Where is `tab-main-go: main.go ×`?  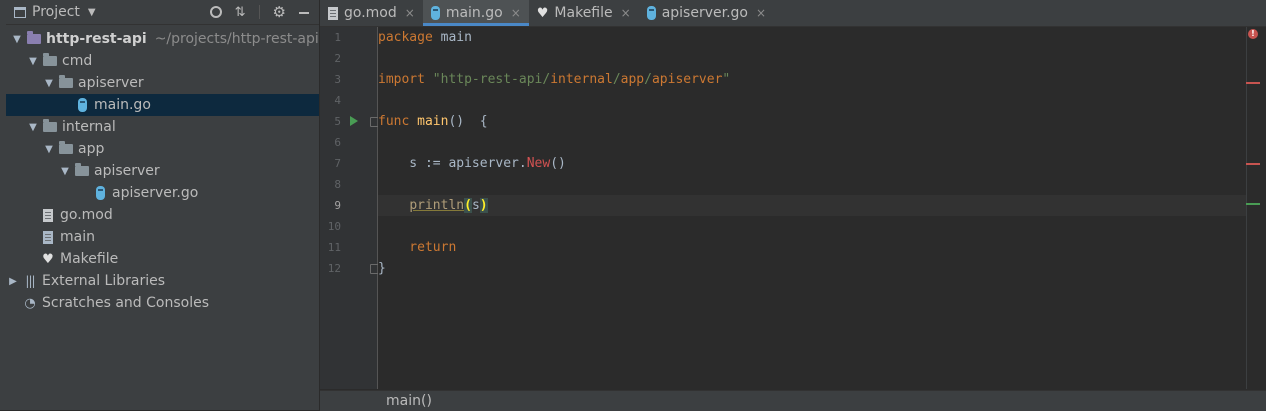
tab-main-go: main.go × is located at coordinates (475, 13).